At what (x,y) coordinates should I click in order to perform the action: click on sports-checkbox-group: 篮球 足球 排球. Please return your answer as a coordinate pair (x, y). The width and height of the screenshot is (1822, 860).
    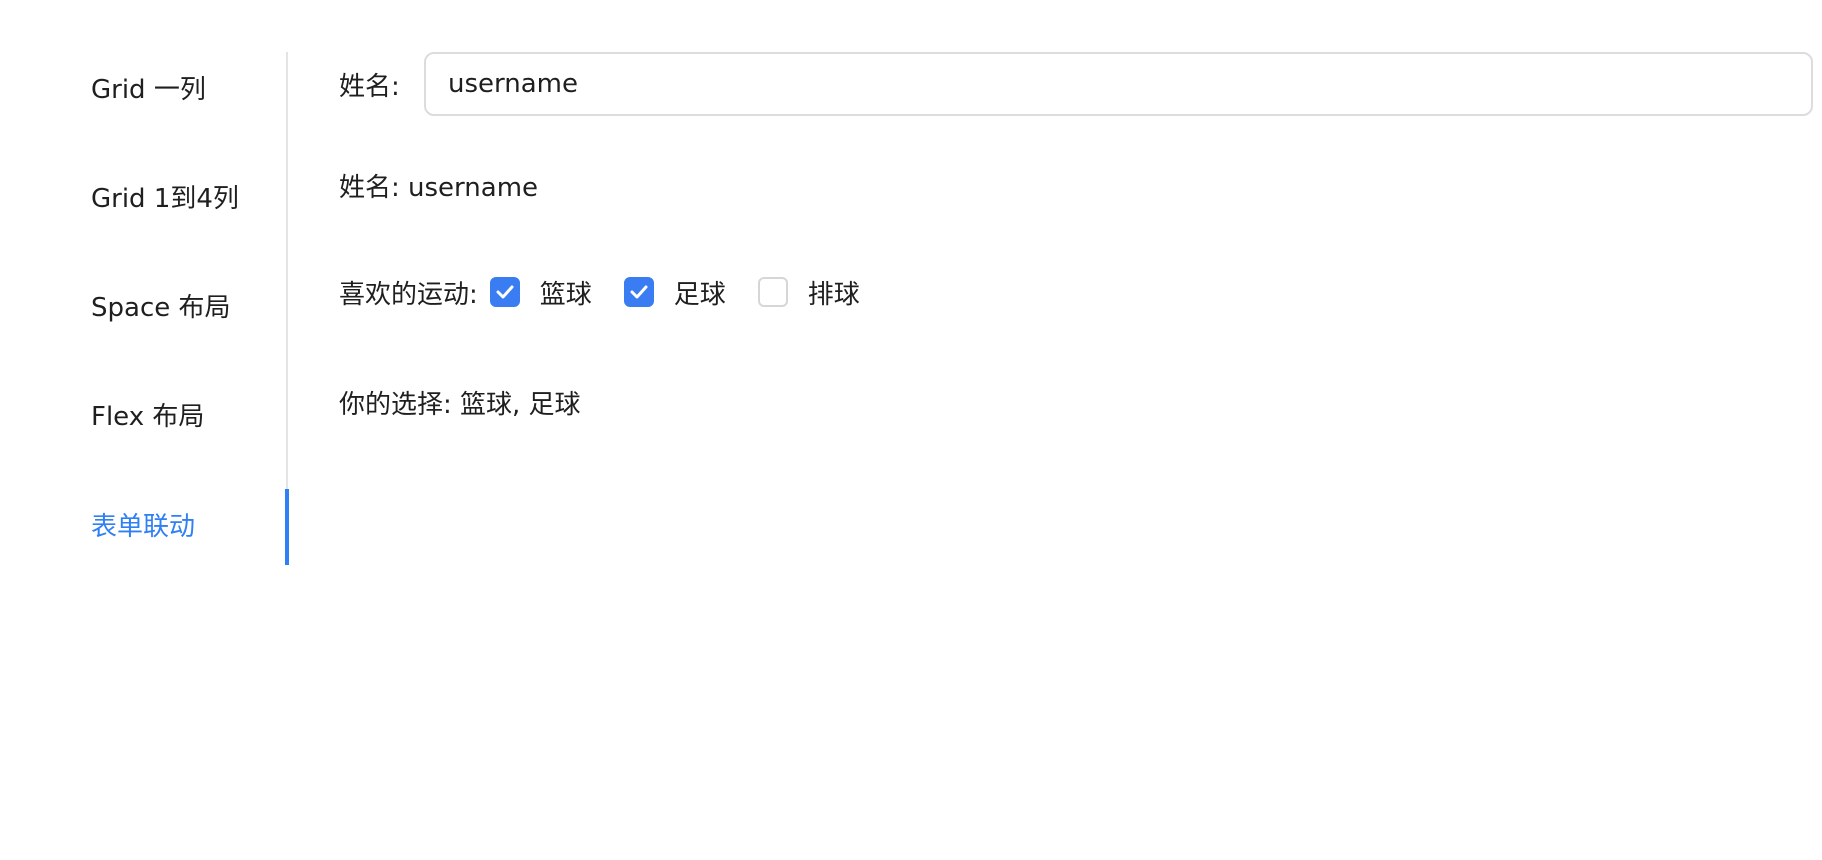
    Looking at the image, I should click on (690, 292).